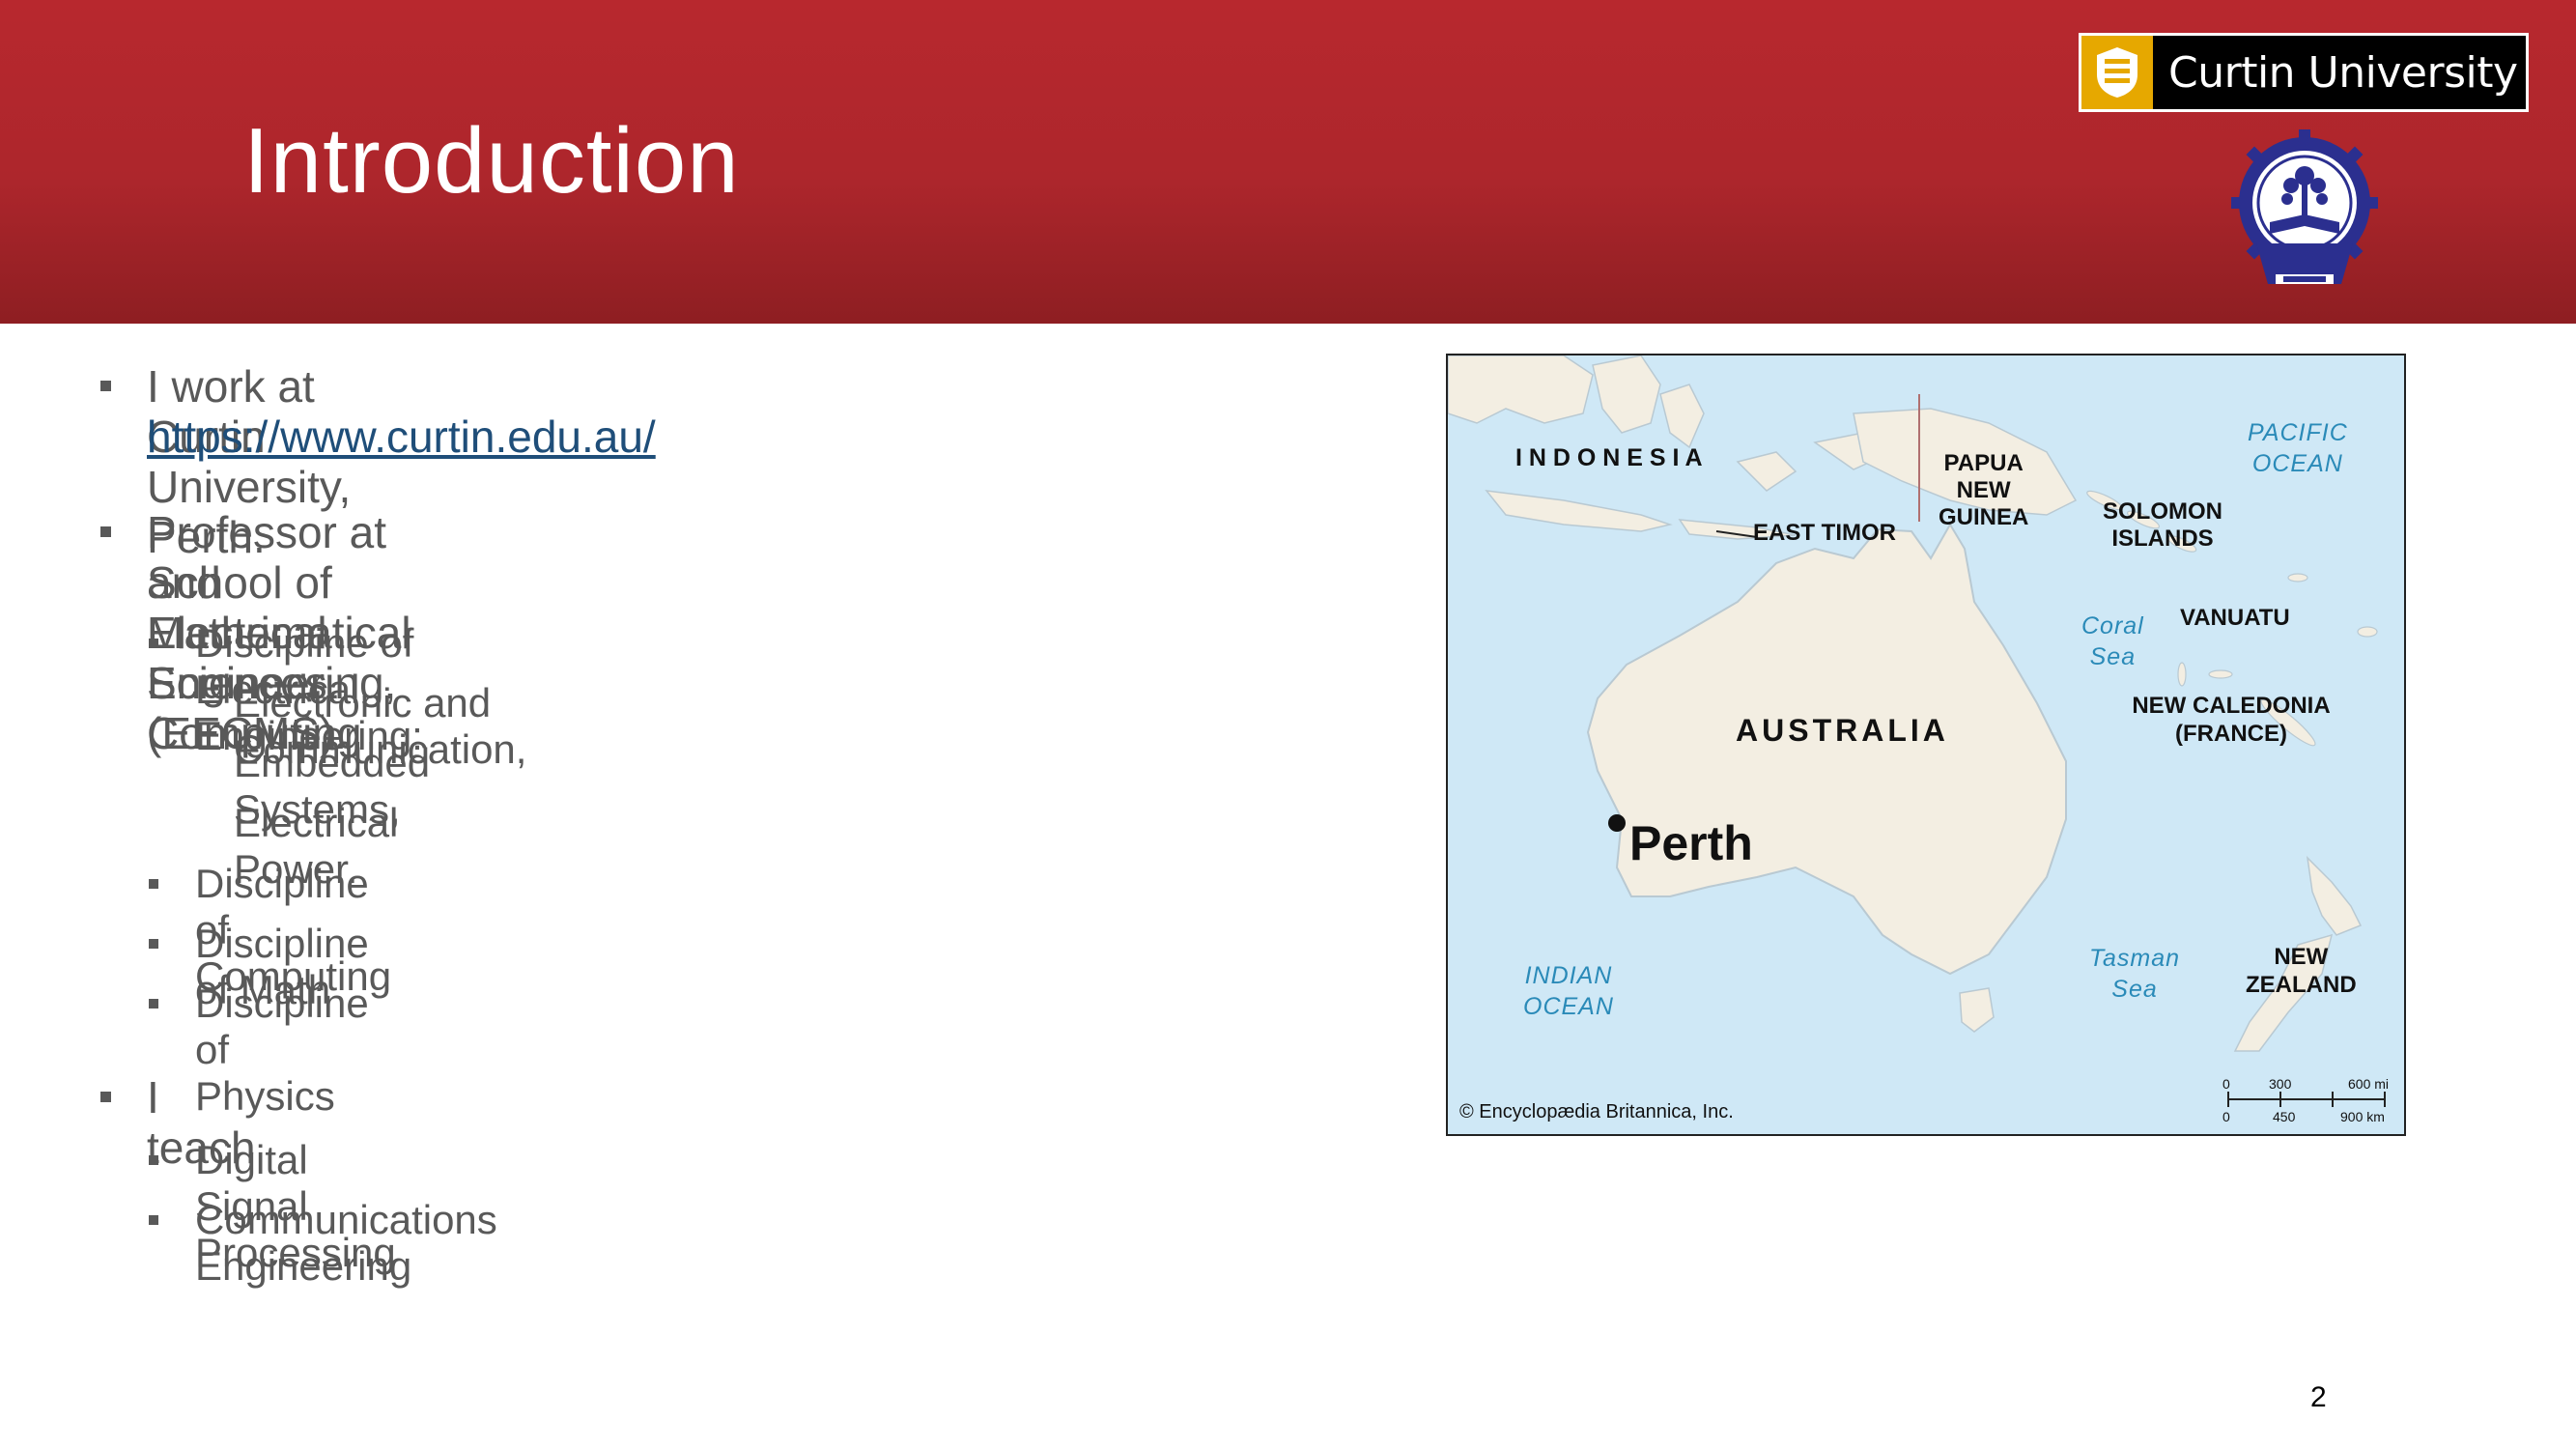 This screenshot has width=2576, height=1449. I want to click on scale-km-1: 450, so click(2284, 1116).